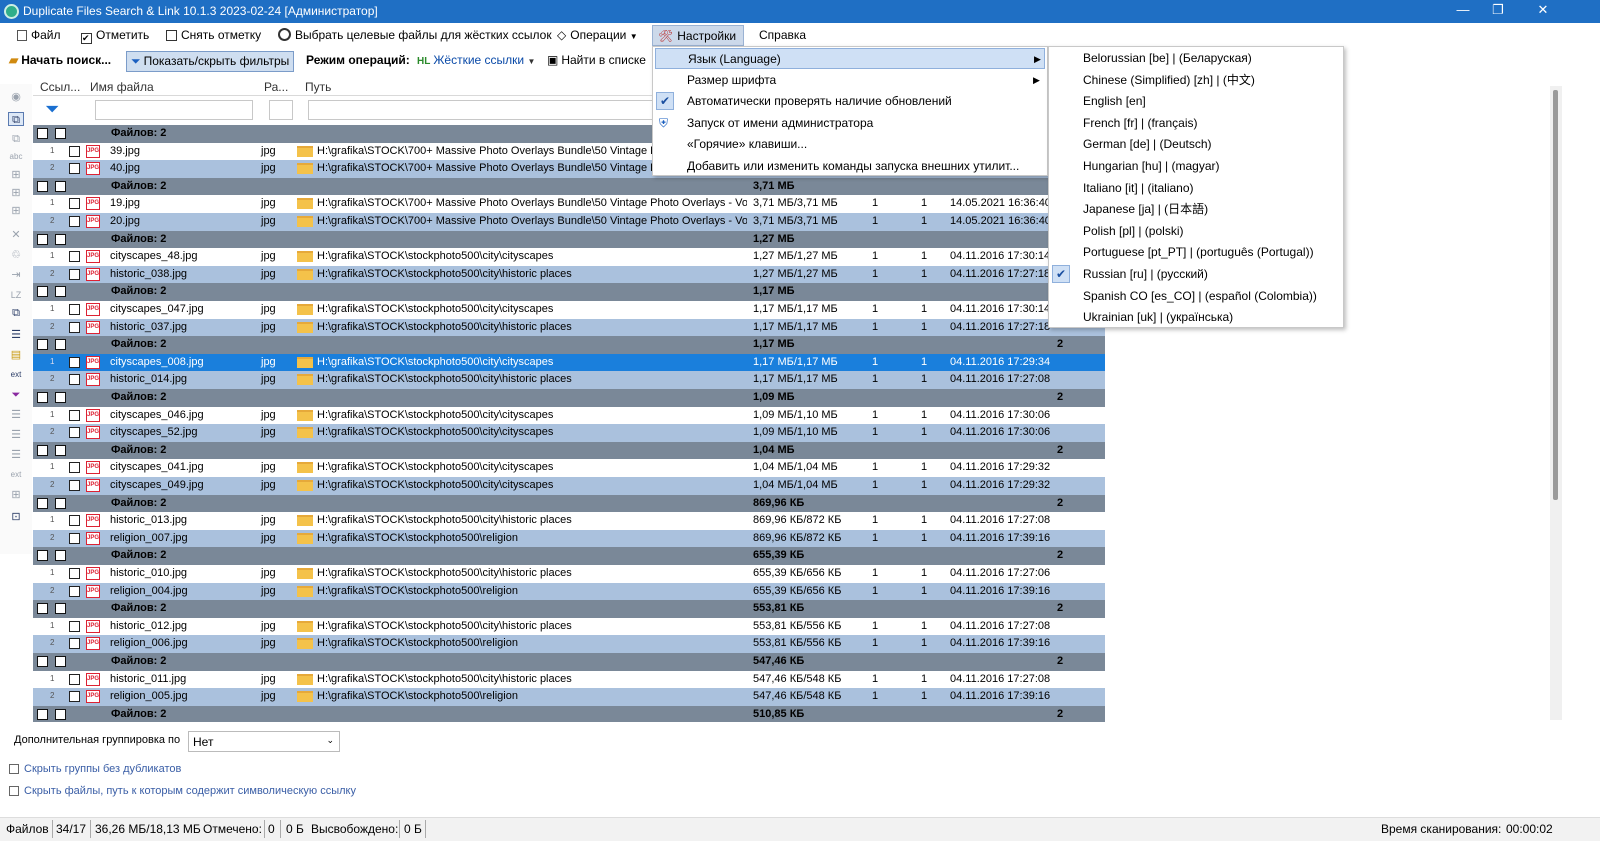 The height and width of the screenshot is (860, 1600). What do you see at coordinates (16, 193) in the screenshot?
I see `tree2-icon: ⊞` at bounding box center [16, 193].